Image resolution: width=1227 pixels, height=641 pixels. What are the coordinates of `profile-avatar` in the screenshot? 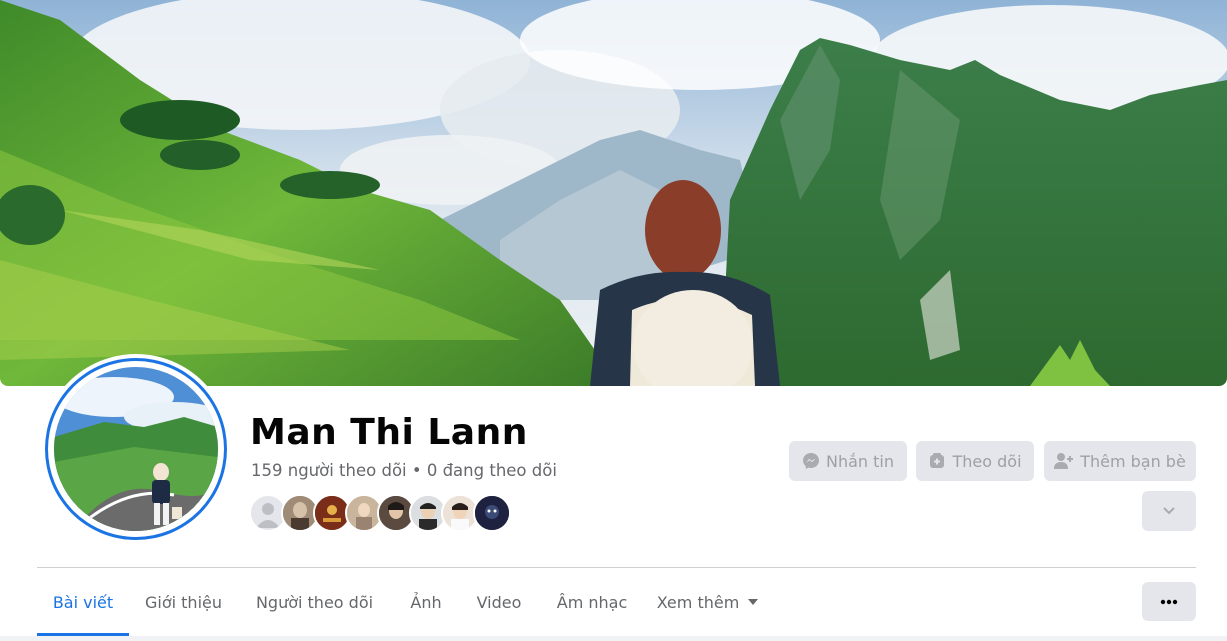 It's located at (136, 449).